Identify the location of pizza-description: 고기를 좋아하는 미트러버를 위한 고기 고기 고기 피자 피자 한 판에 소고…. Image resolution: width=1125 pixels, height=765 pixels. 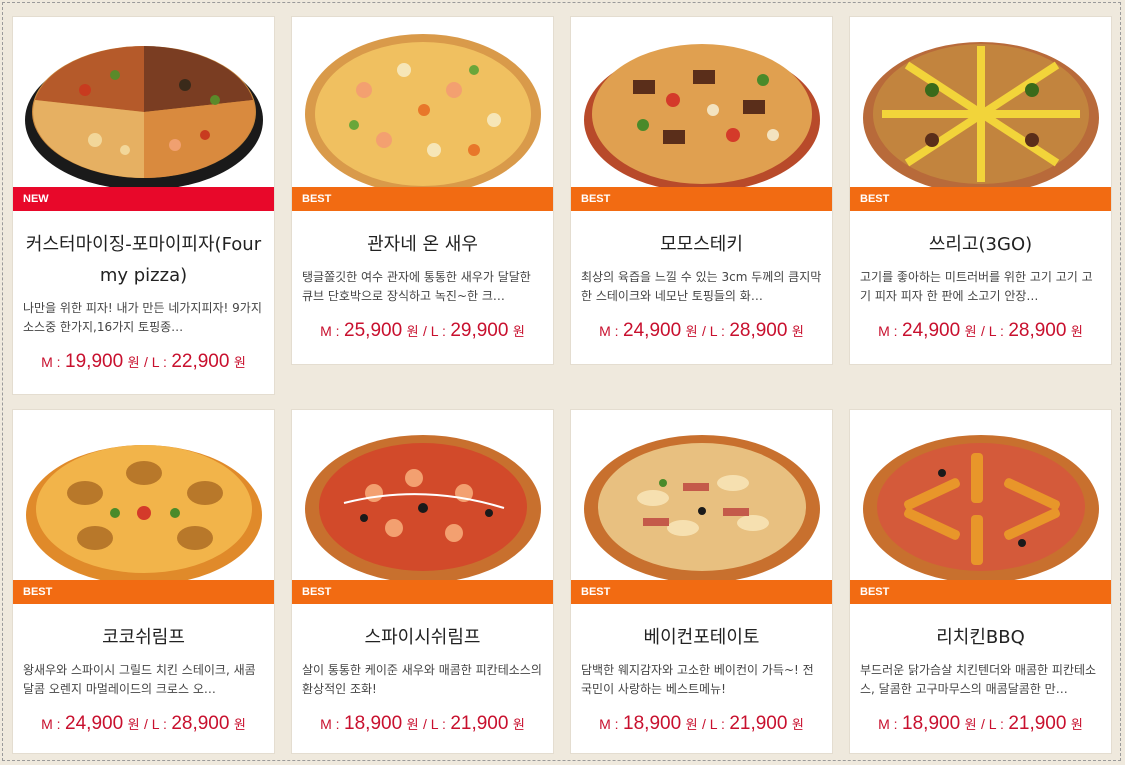
(976, 286).